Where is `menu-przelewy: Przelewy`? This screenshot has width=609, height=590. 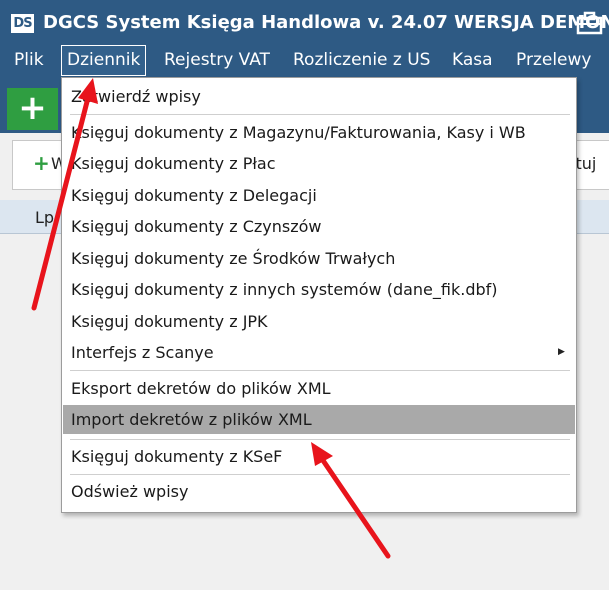 menu-przelewy: Przelewy is located at coordinates (553, 60).